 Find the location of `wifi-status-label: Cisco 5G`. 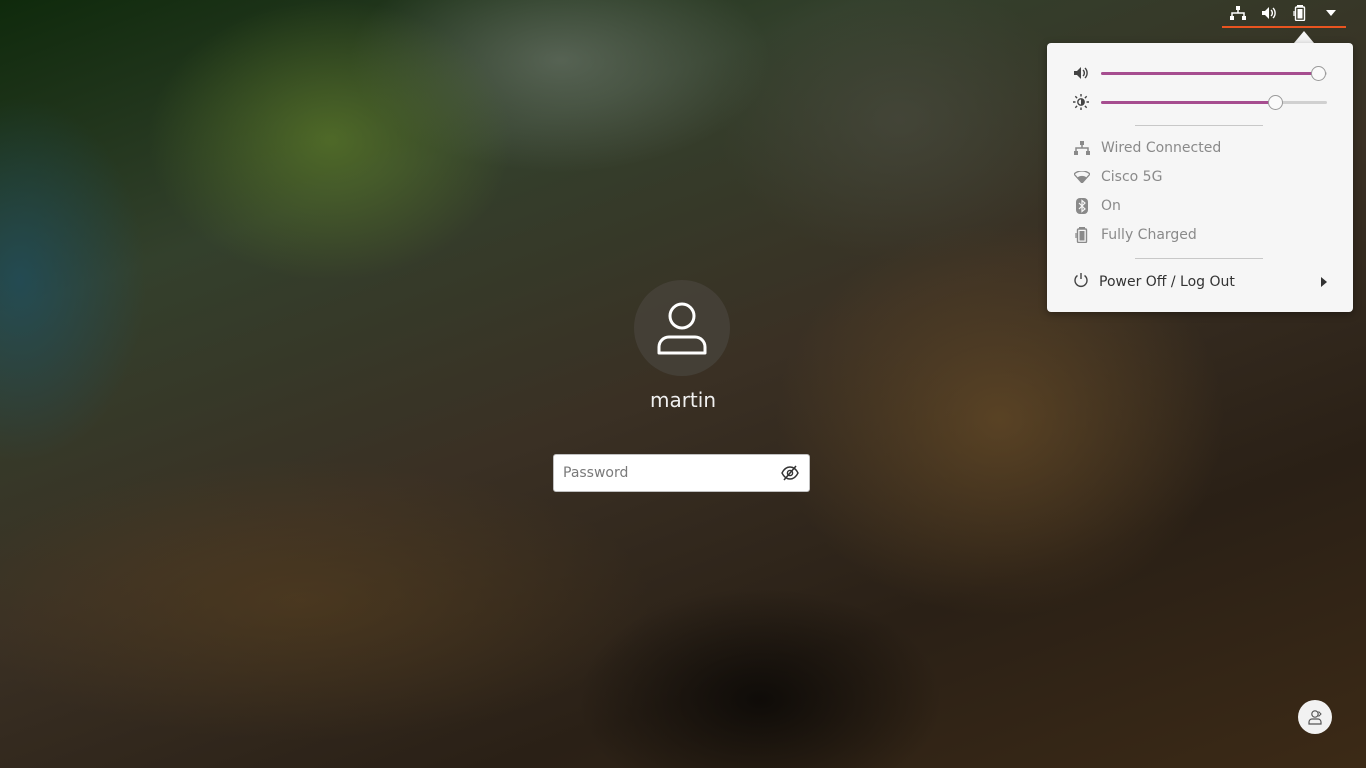

wifi-status-label: Cisco 5G is located at coordinates (1132, 177).